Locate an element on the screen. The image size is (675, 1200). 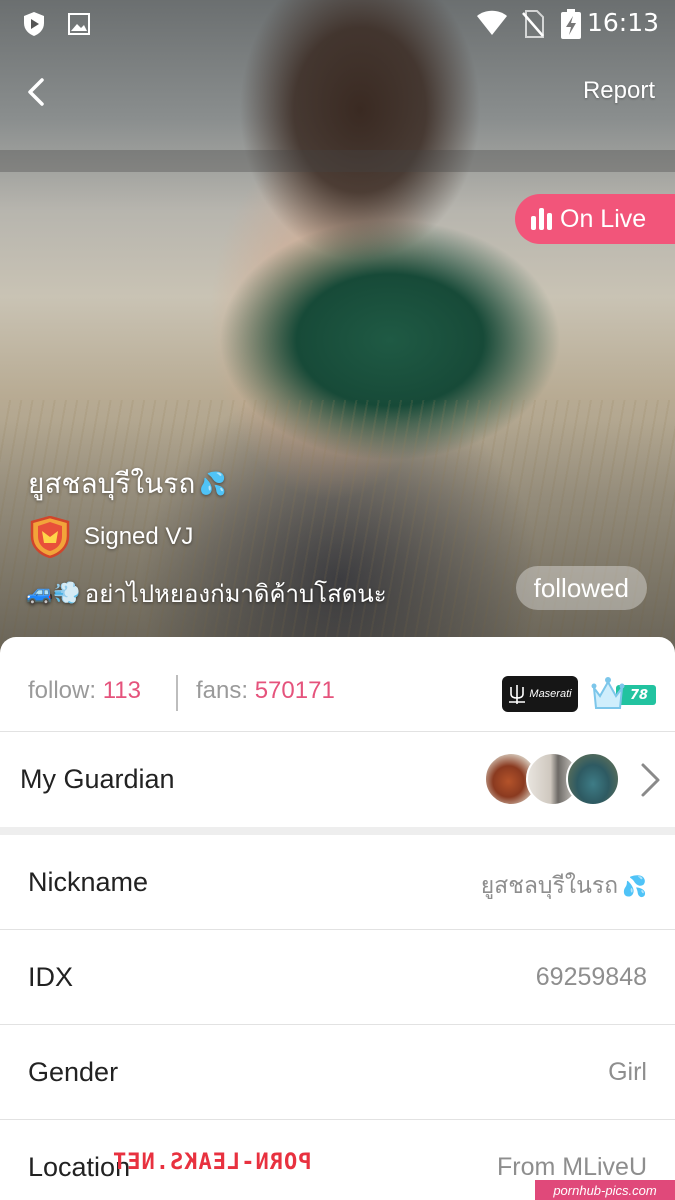
droplets-emoji: 💦 is located at coordinates (213, 484).